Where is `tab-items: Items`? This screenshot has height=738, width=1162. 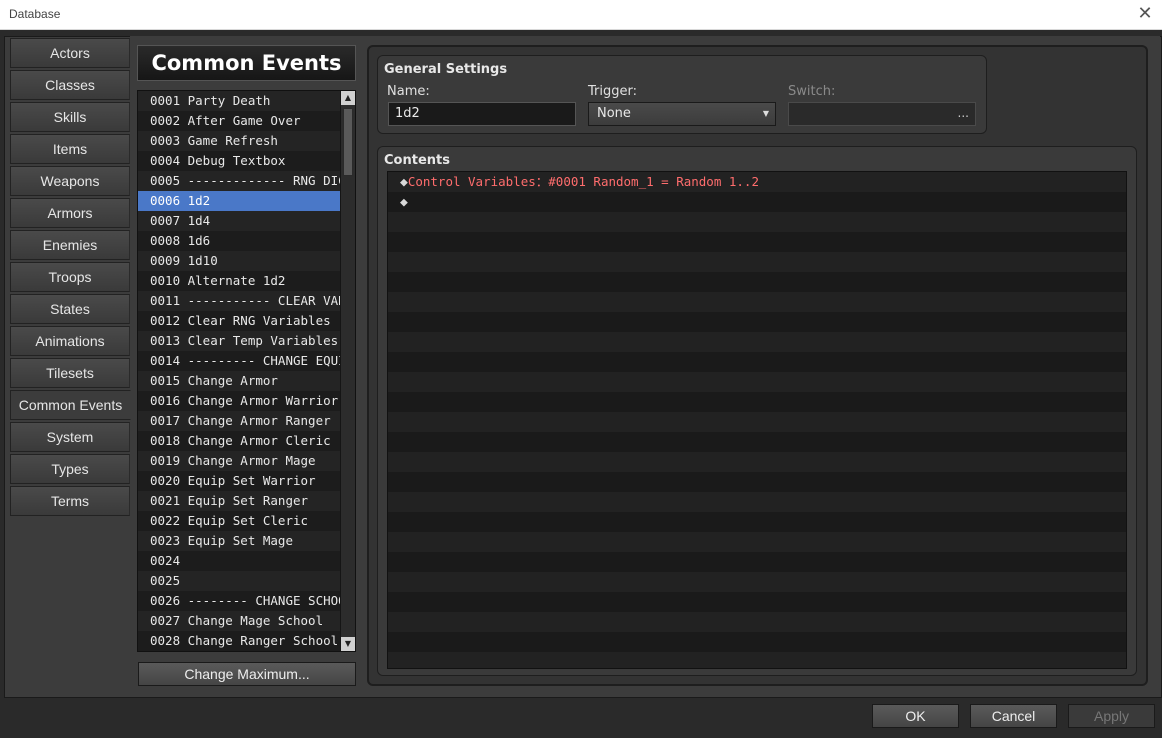
tab-items: Items is located at coordinates (70, 149).